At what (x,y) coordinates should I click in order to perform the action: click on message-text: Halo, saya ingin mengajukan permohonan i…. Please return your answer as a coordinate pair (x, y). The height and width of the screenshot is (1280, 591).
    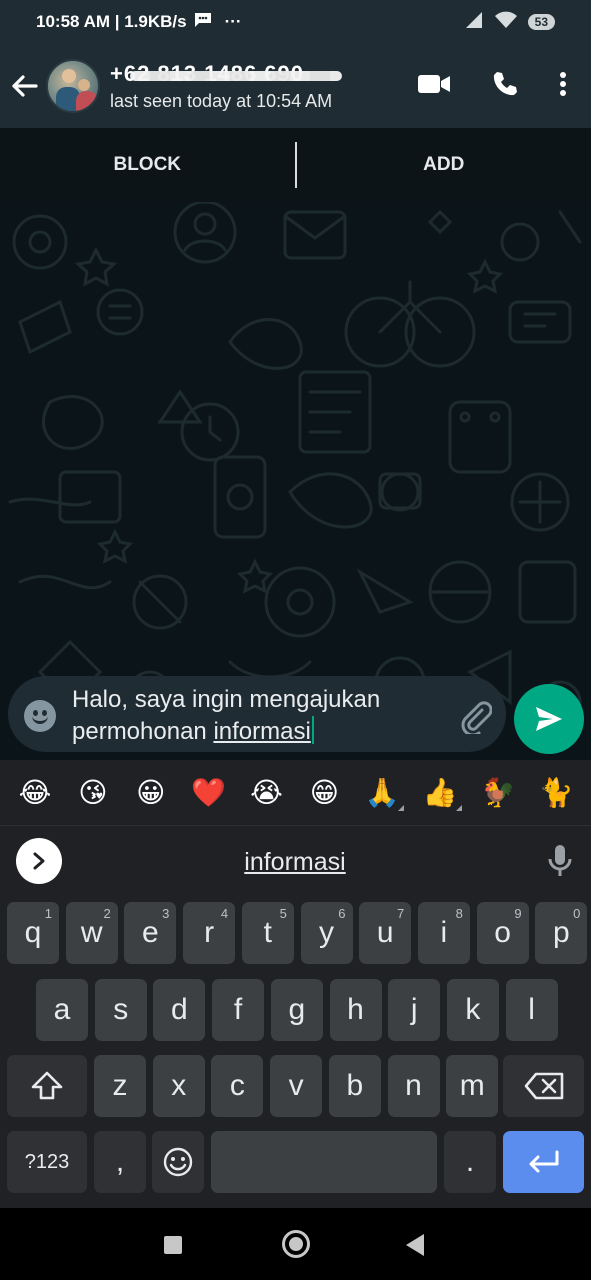
    Looking at the image, I should click on (262, 716).